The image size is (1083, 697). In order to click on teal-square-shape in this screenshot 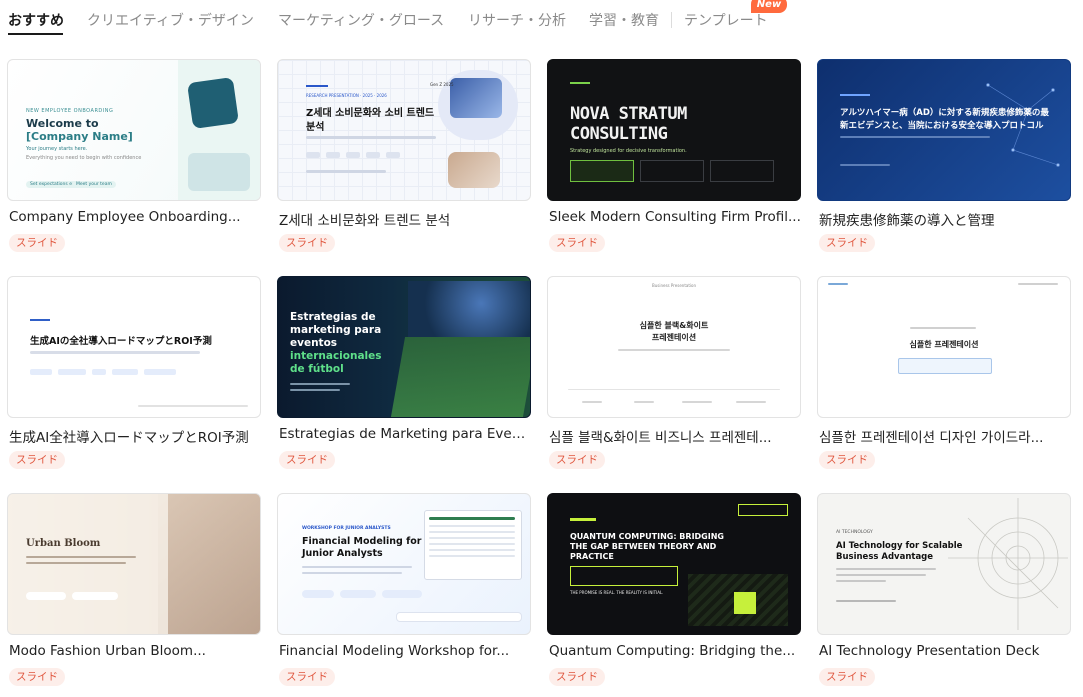, I will do `click(213, 103)`.